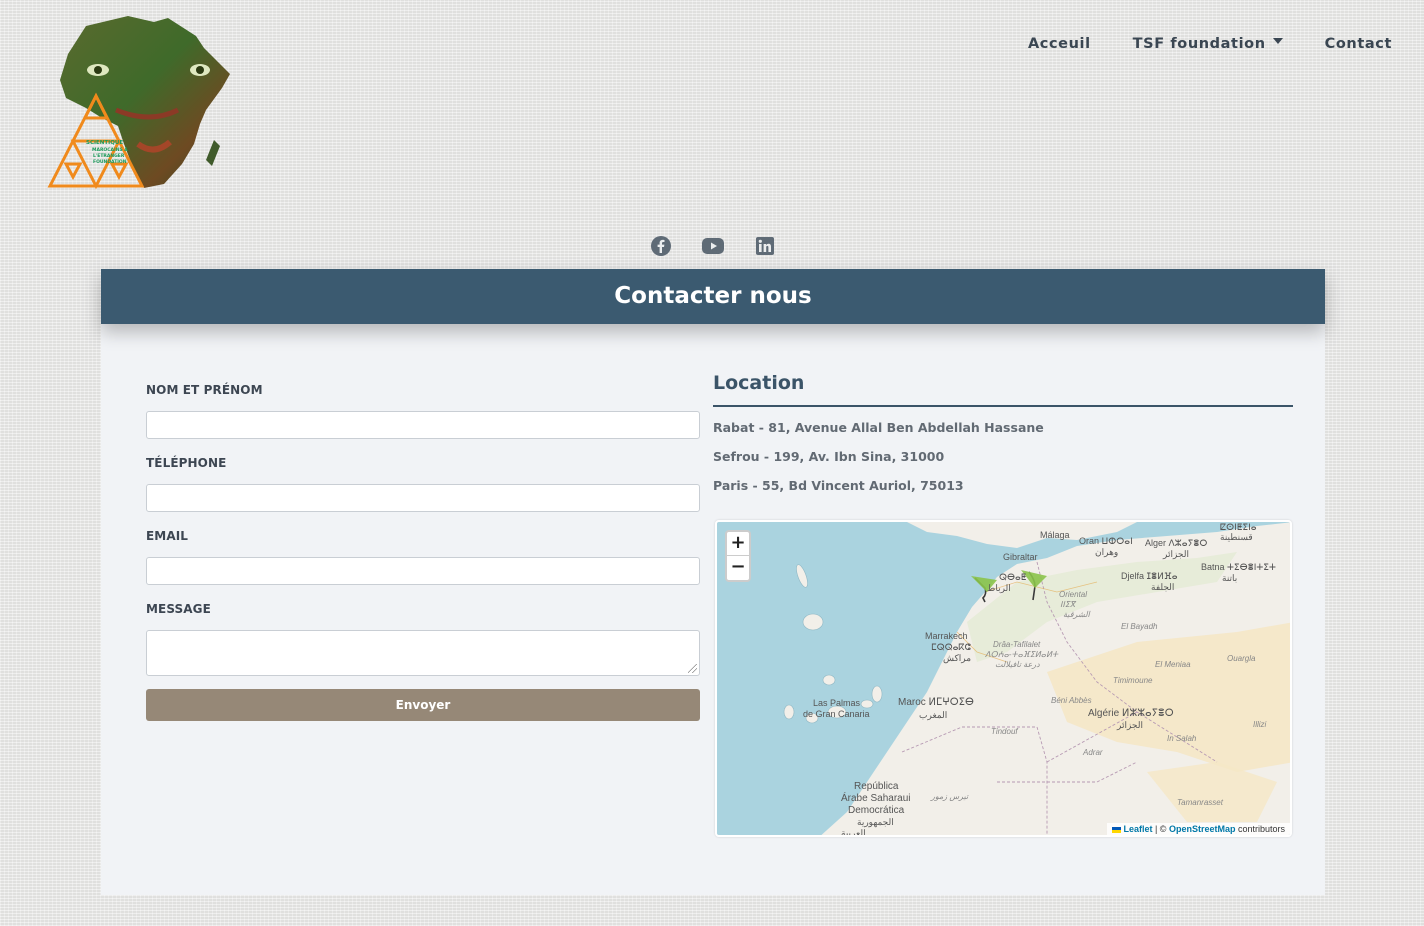 This screenshot has height=926, width=1424. Describe the element at coordinates (1022, 654) in the screenshot. I see `map-label: ⴷⵔⵄⴰ-ⵜⴰⴼⵉⵍⴰⵍⵜ` at that location.